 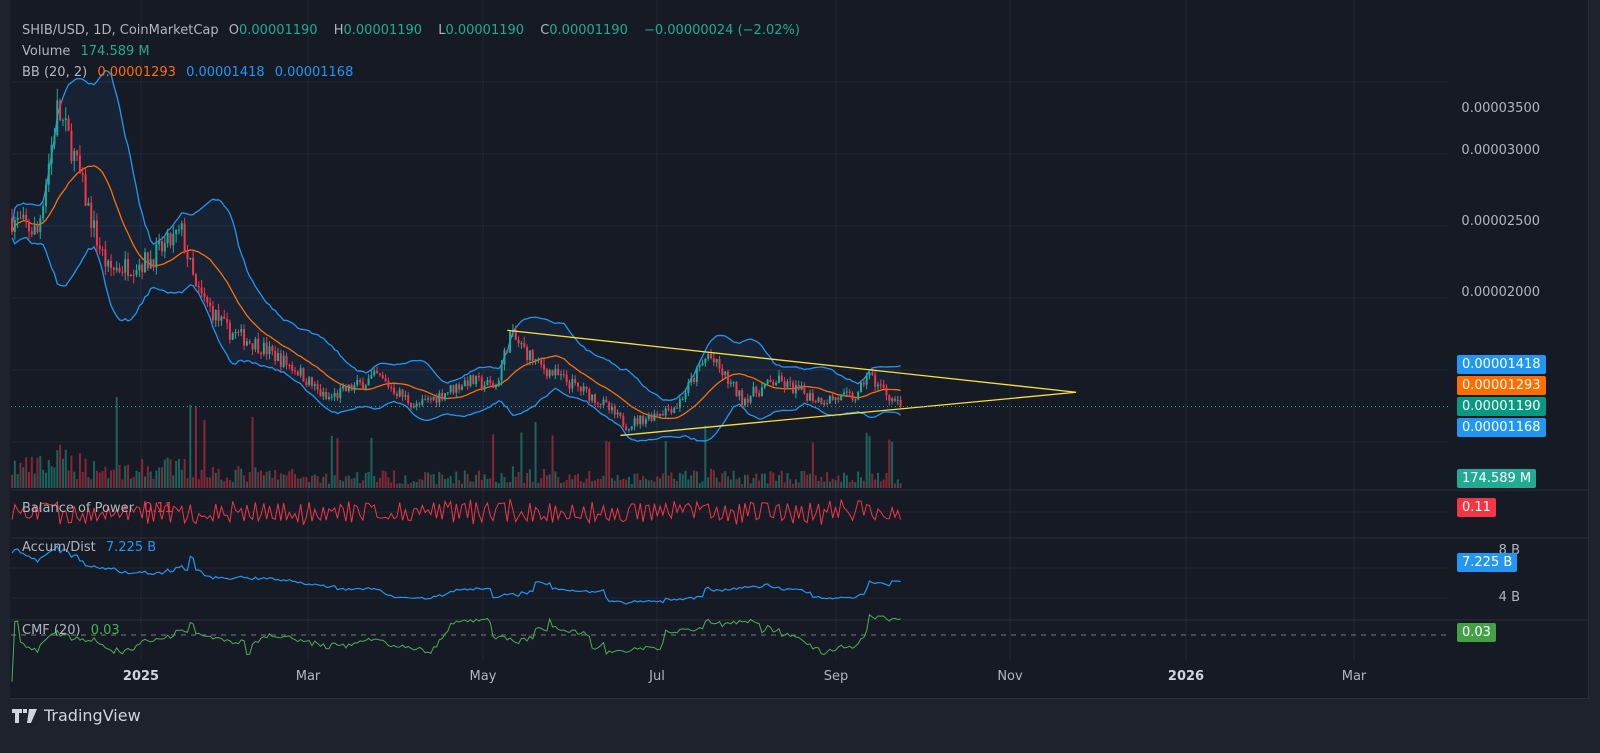 What do you see at coordinates (136, 72) in the screenshot?
I see `bb-basis-value: 0.00001293` at bounding box center [136, 72].